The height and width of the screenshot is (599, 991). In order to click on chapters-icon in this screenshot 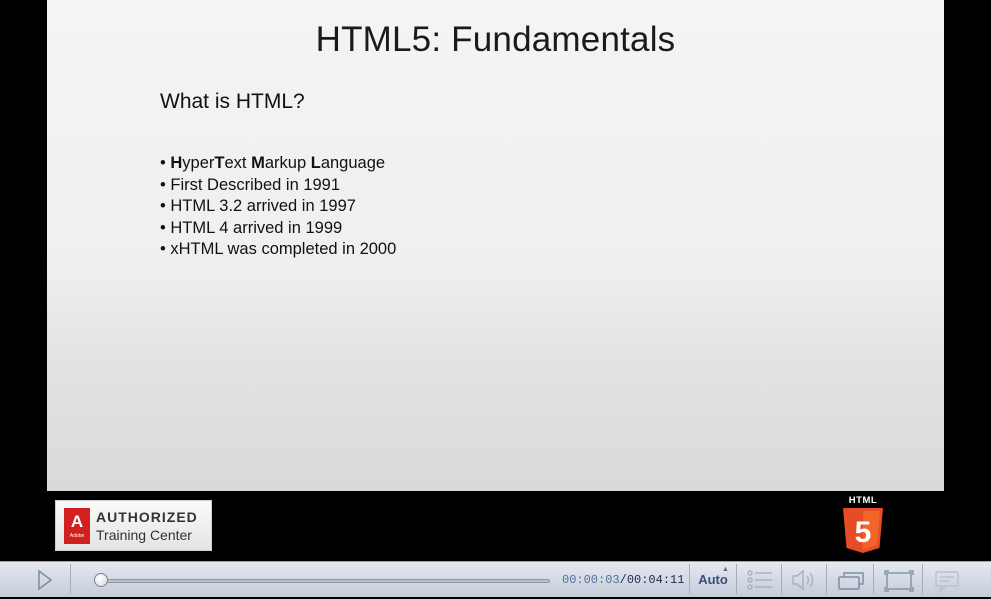, I will do `click(759, 580)`.